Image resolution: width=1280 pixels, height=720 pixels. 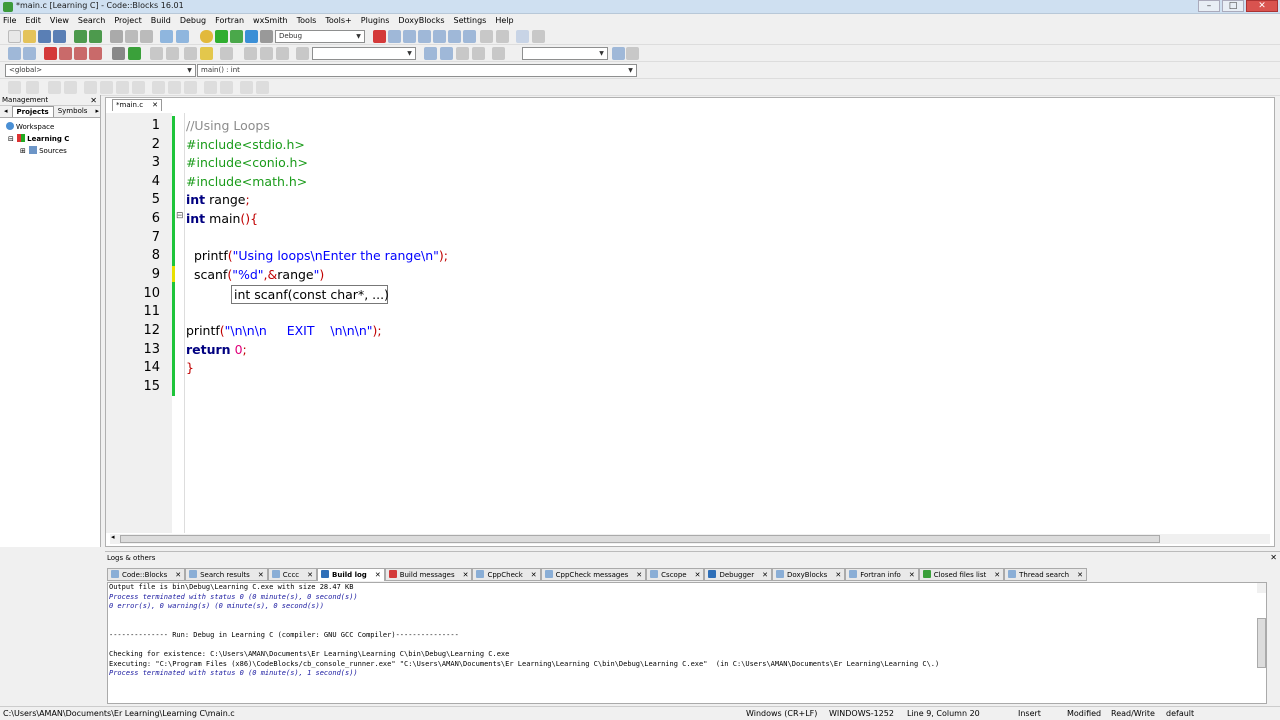 I want to click on scope-select: <global> ▼, so click(x=100, y=70).